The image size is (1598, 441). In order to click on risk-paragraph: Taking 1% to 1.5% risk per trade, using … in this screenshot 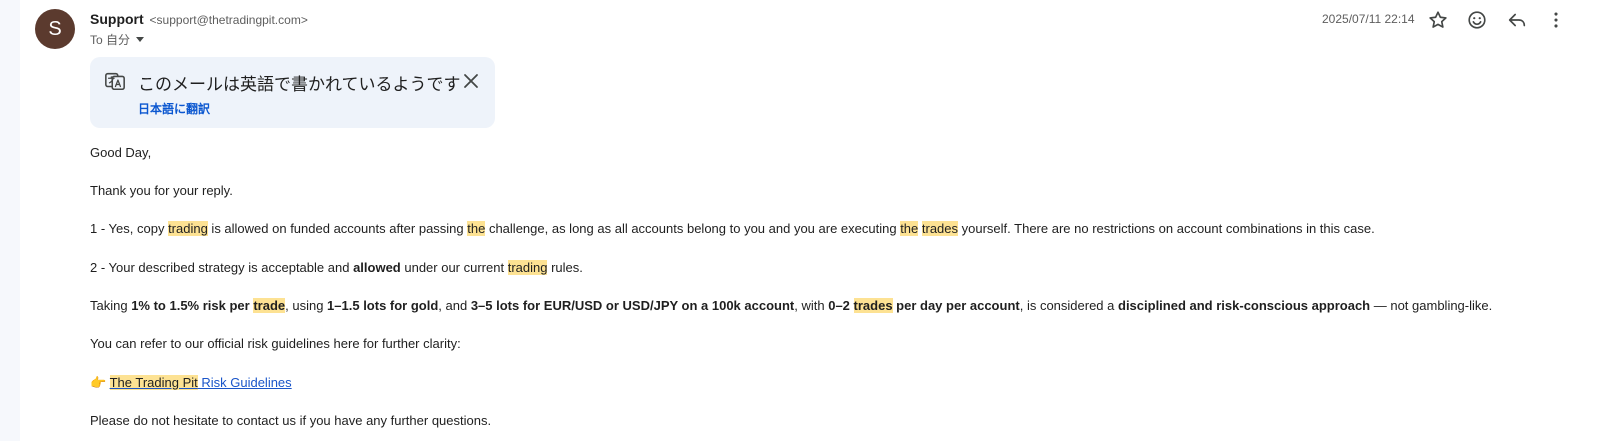, I will do `click(791, 305)`.